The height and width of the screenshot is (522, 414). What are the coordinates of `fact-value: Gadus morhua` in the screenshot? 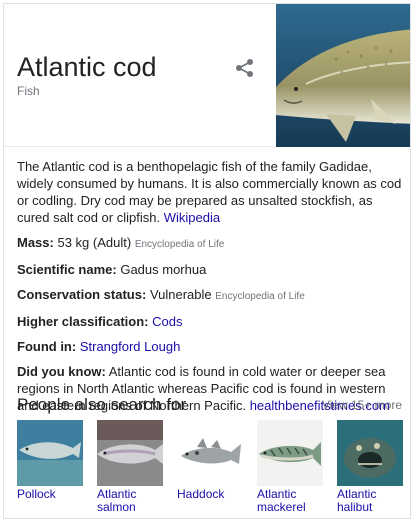 It's located at (163, 269).